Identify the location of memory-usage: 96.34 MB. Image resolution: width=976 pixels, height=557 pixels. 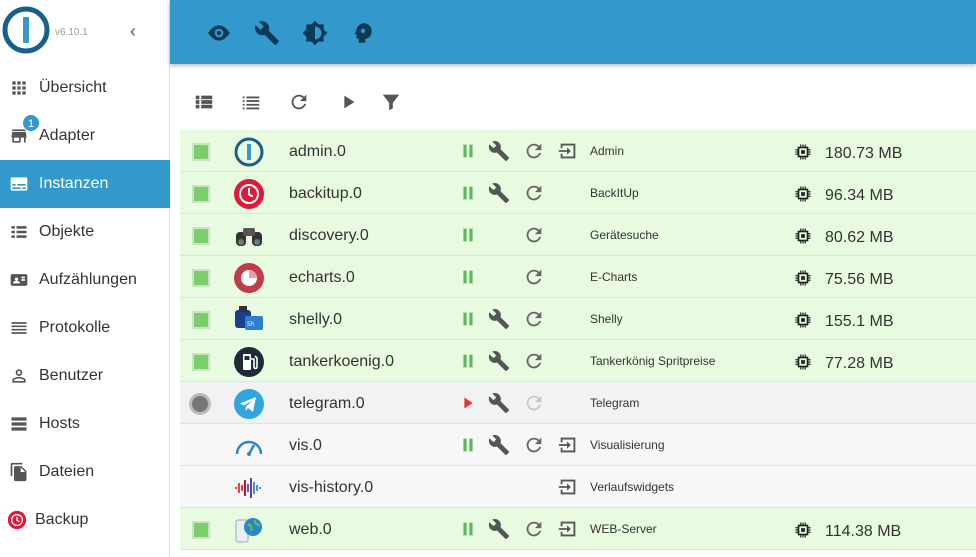
(859, 195).